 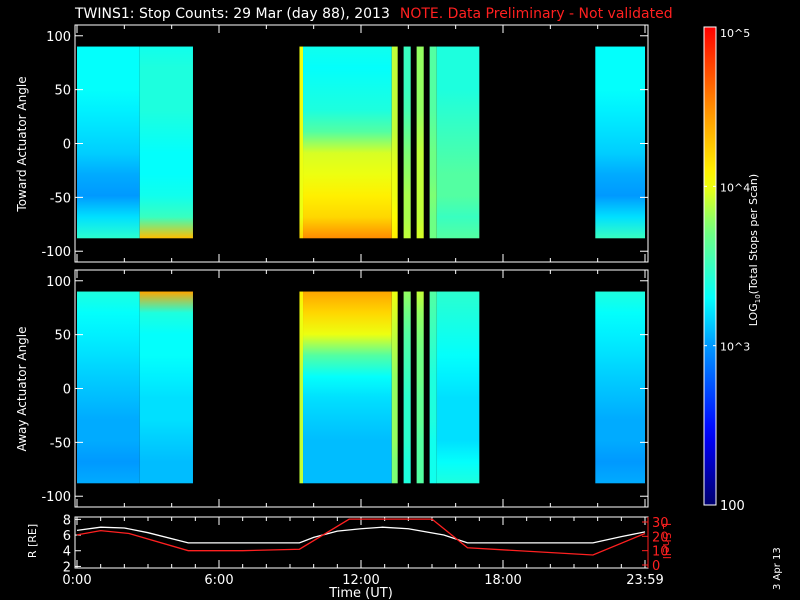 What do you see at coordinates (732, 506) in the screenshot?
I see `colorbar-tick-label: 100` at bounding box center [732, 506].